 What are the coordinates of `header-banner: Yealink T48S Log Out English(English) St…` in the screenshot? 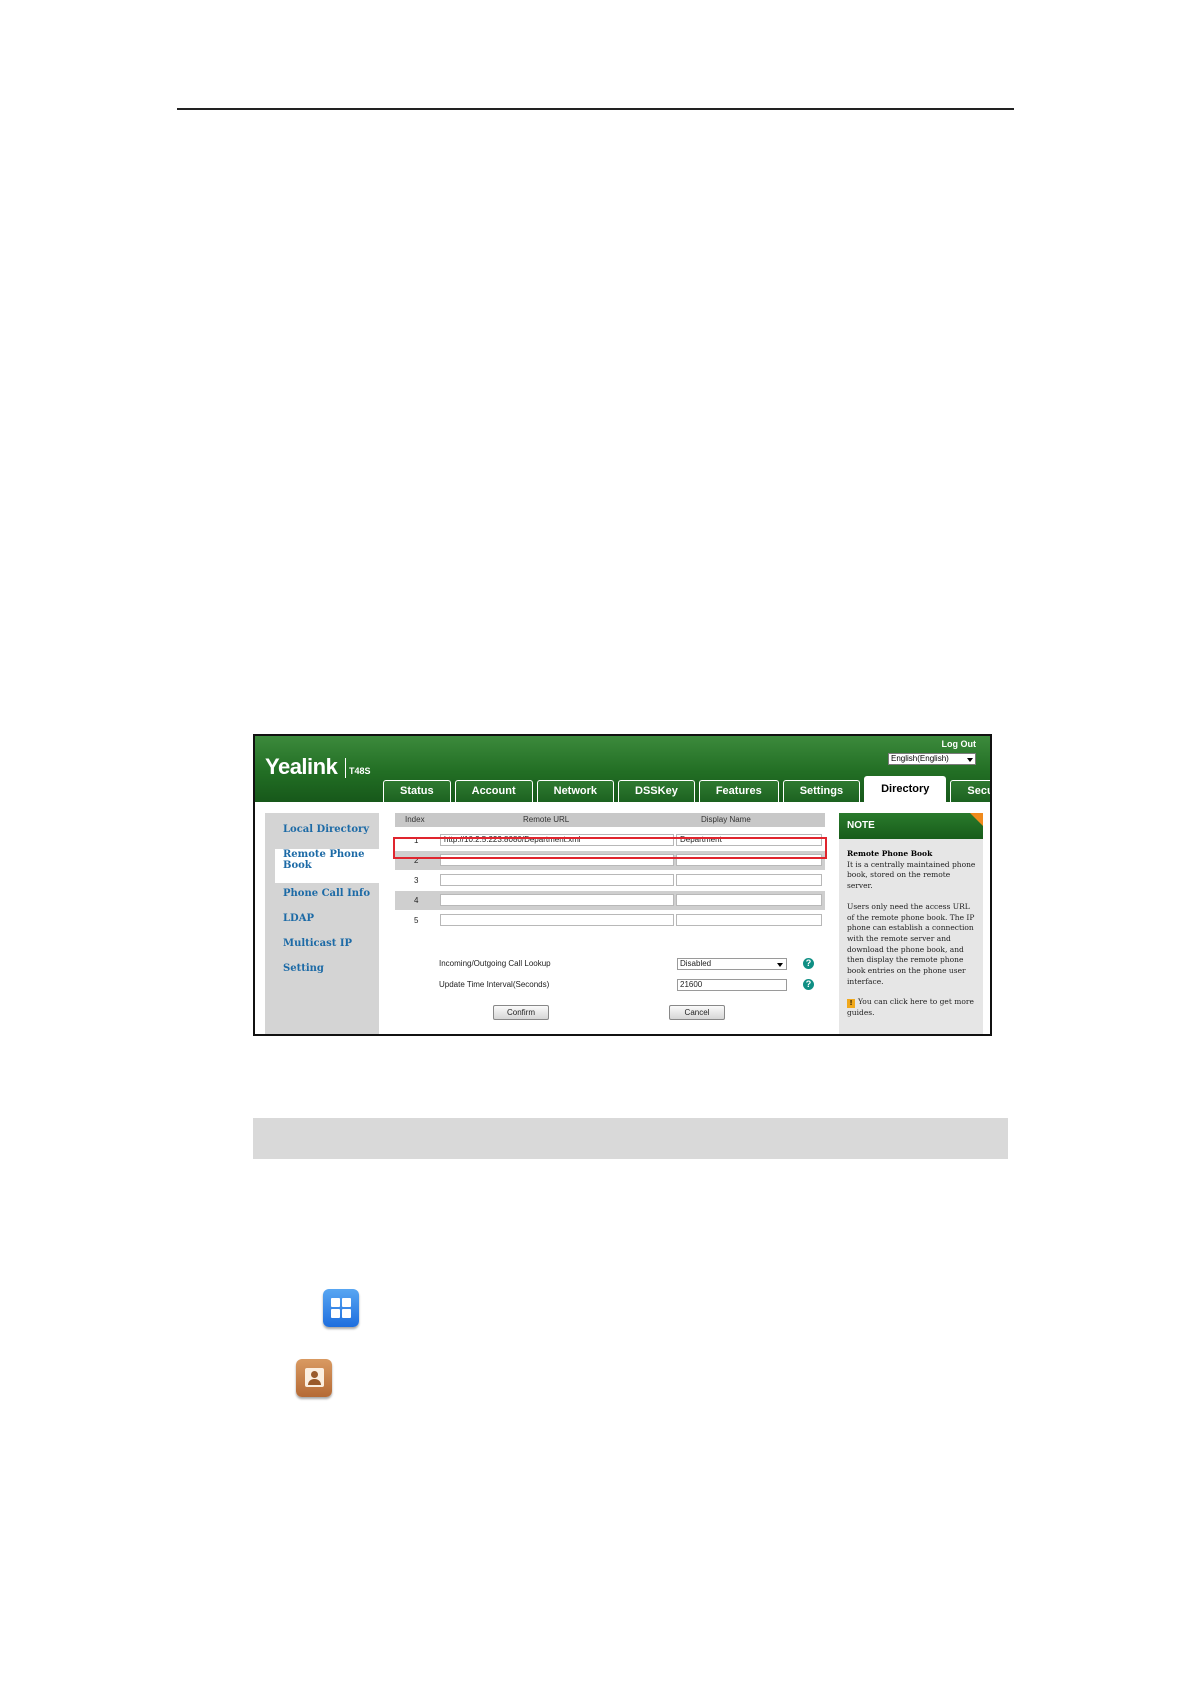 It's located at (622, 769).